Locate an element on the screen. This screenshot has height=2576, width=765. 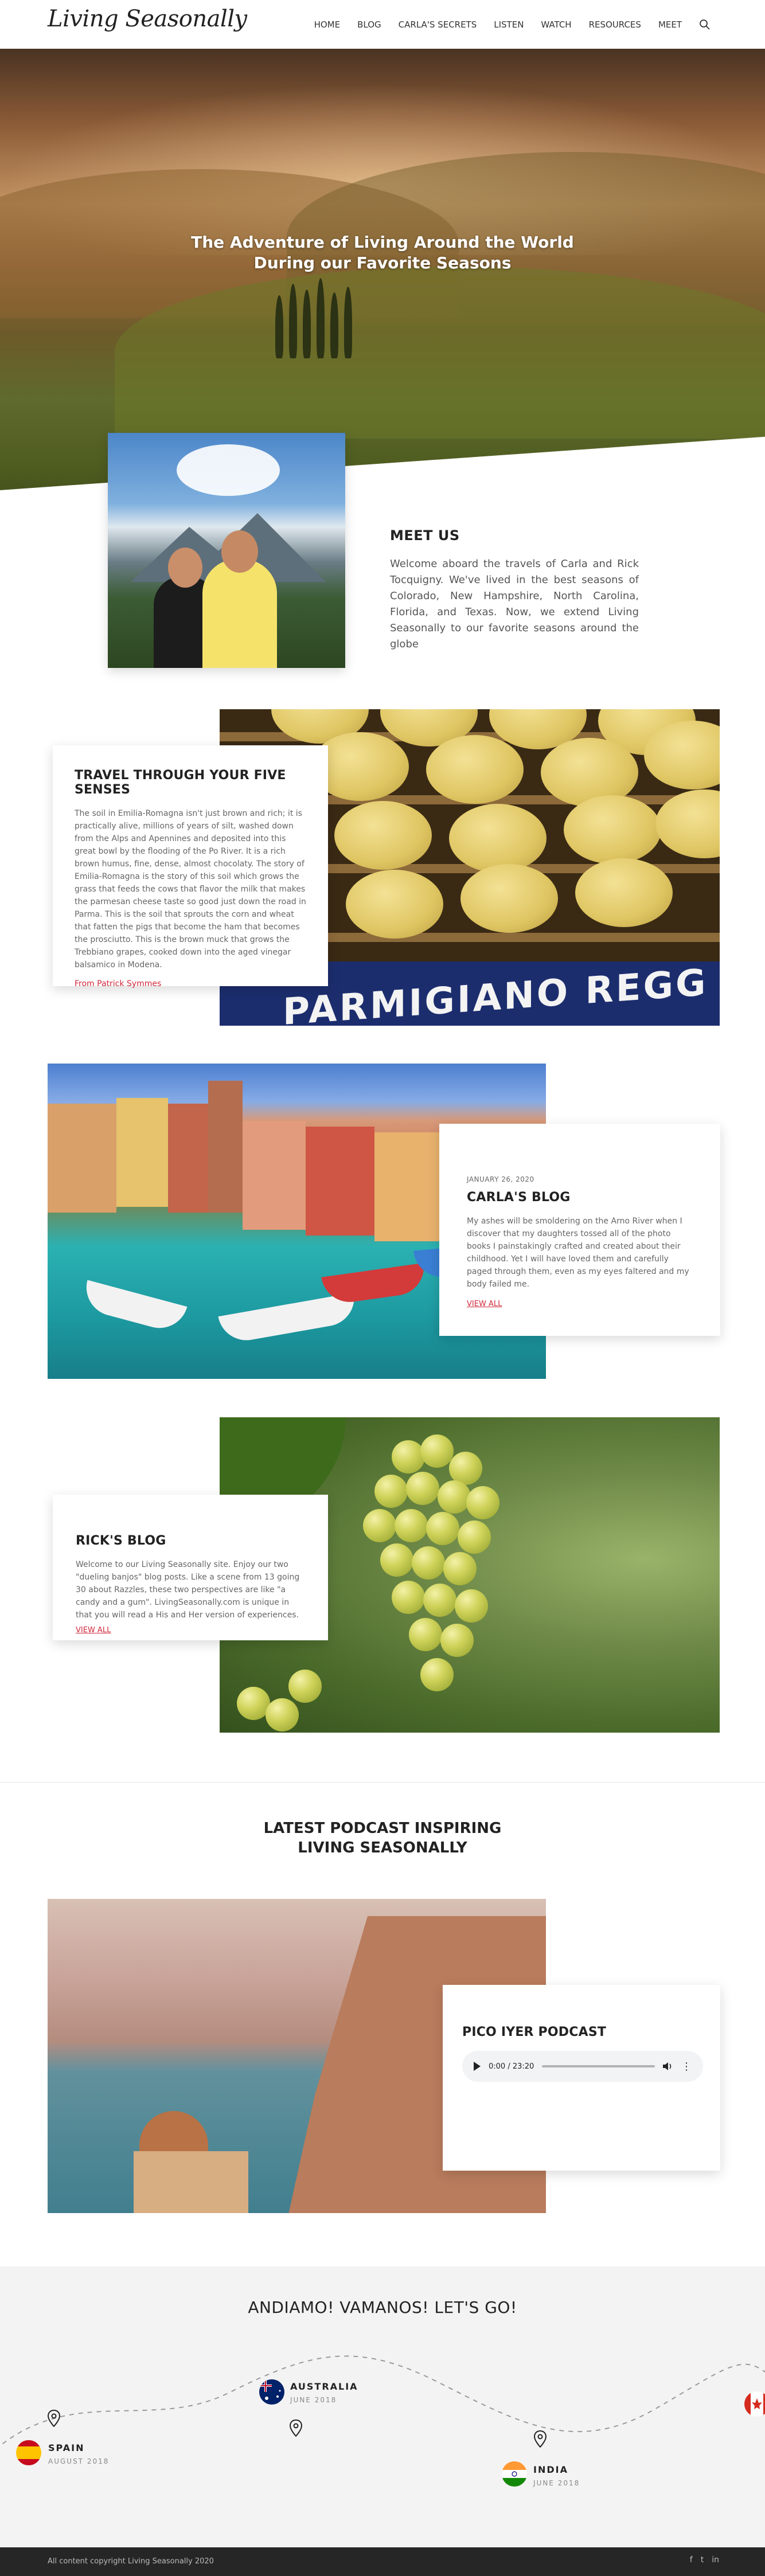
nav-watch: WATCH is located at coordinates (556, 25).